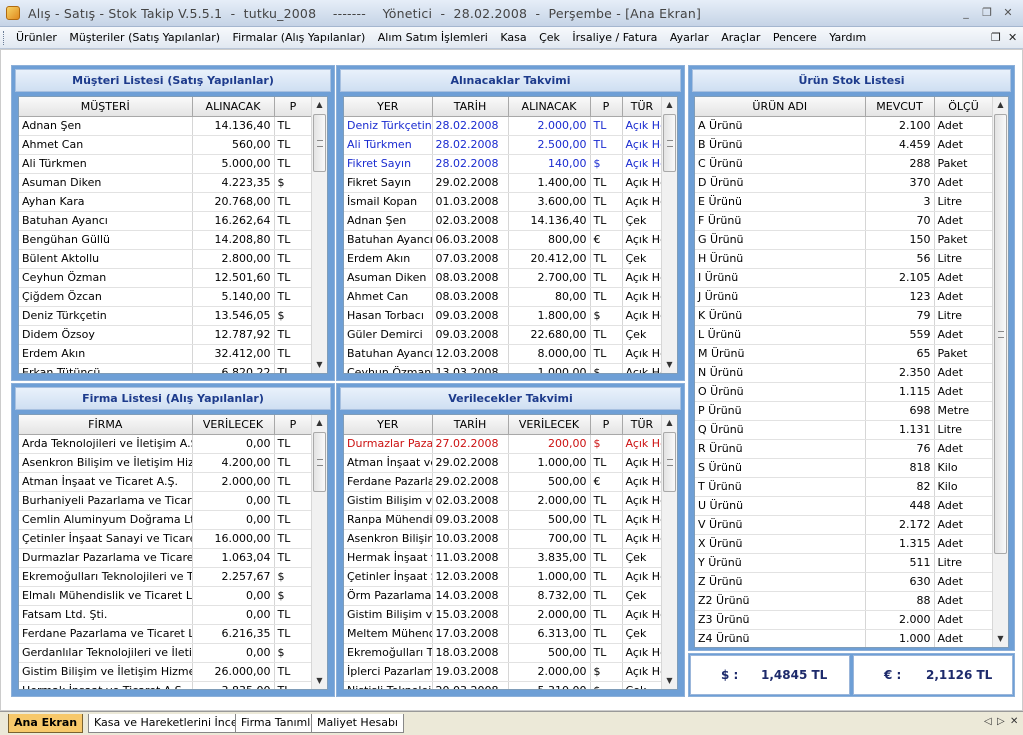 The image size is (1023, 735). I want to click on customer-scrollbar: ▲ ▼, so click(319, 235).